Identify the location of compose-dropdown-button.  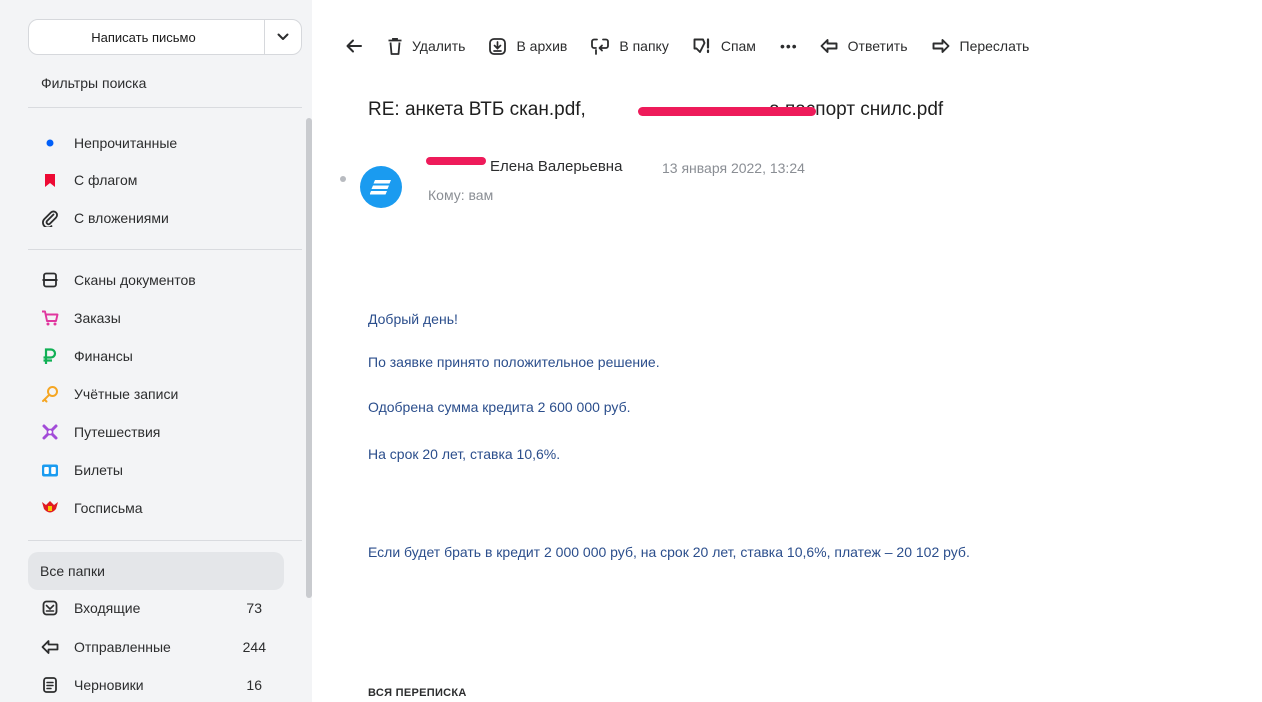
(283, 37).